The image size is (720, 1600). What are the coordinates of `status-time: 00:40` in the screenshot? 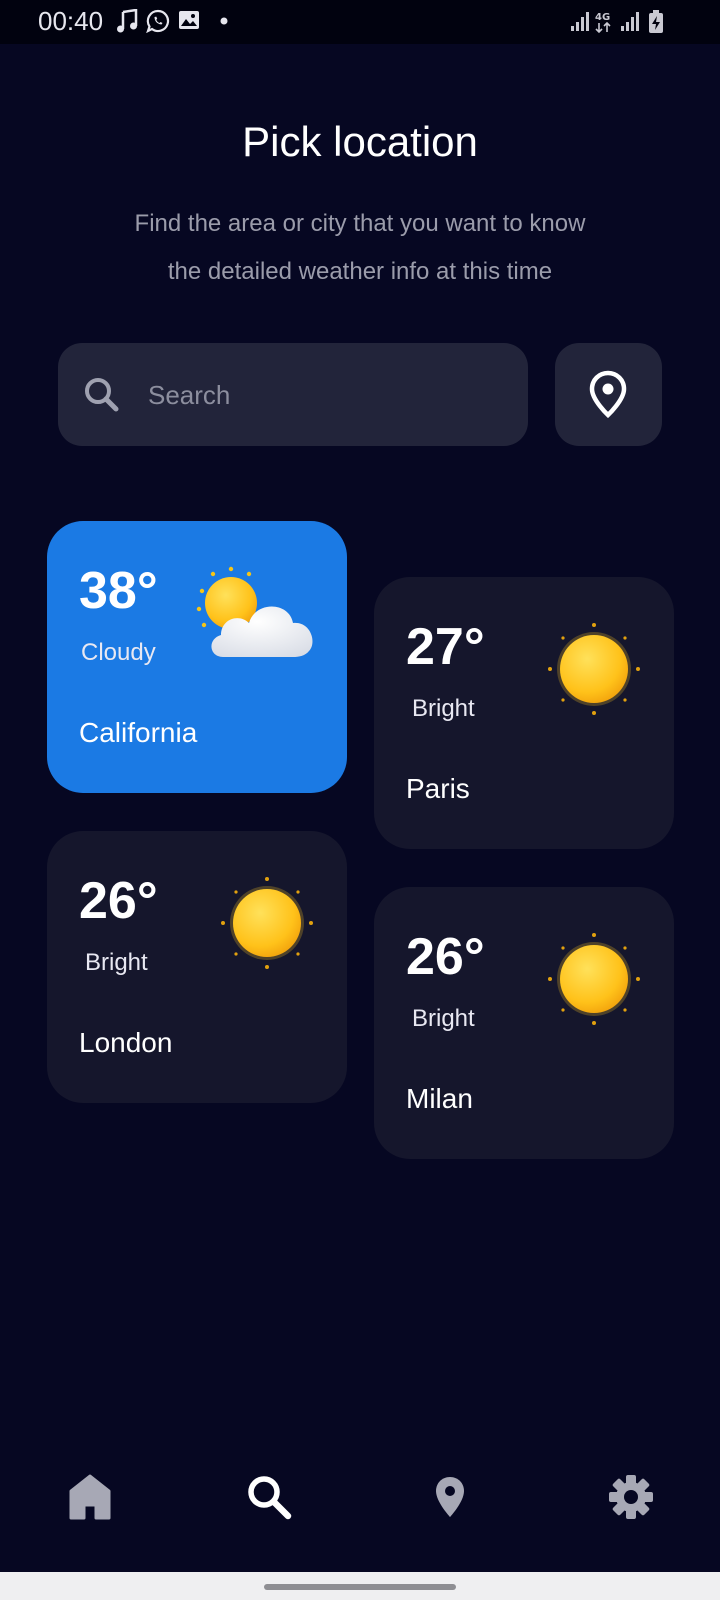 It's located at (71, 21).